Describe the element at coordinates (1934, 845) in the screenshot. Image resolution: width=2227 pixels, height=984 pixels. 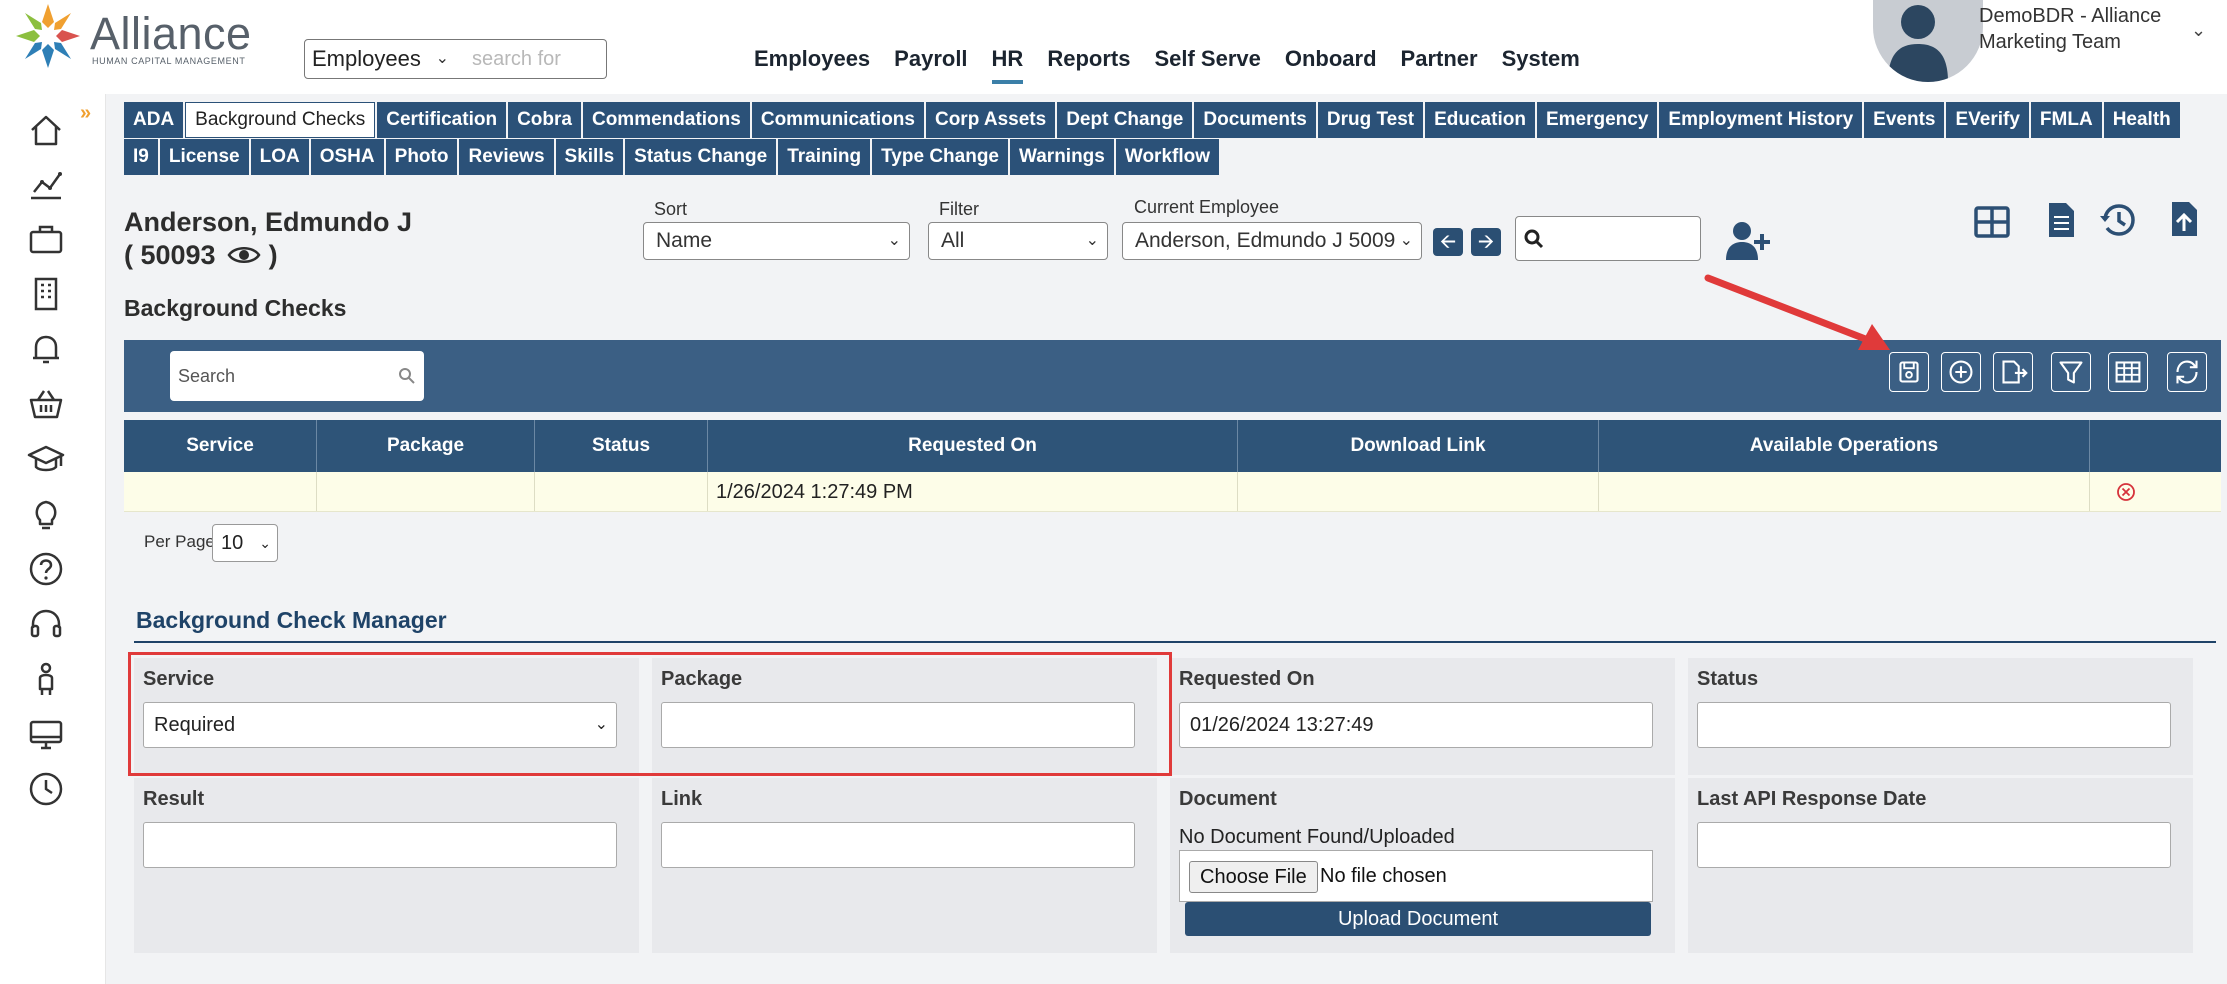
I see `last-api-response-input` at that location.